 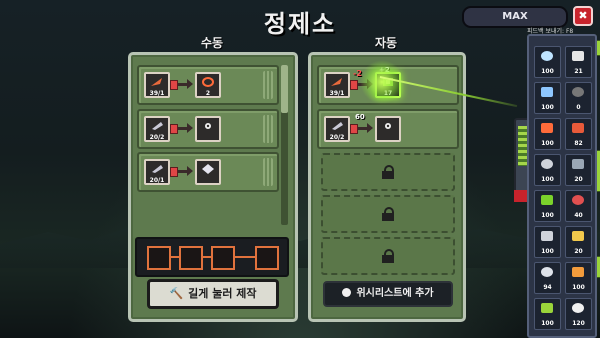 I want to click on shell-icon, so click(x=547, y=164).